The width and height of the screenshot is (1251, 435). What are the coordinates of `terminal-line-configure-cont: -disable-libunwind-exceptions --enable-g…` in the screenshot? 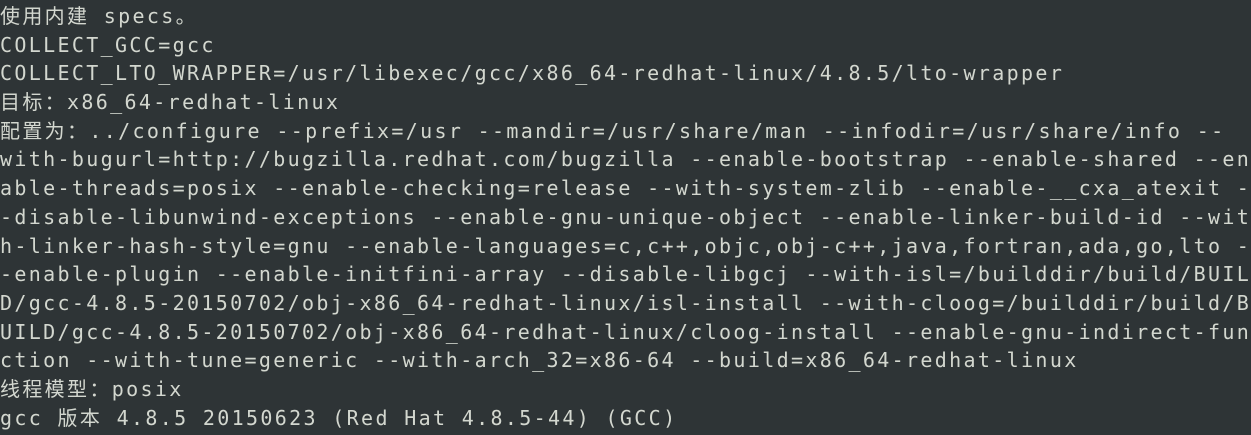 It's located at (625, 216).